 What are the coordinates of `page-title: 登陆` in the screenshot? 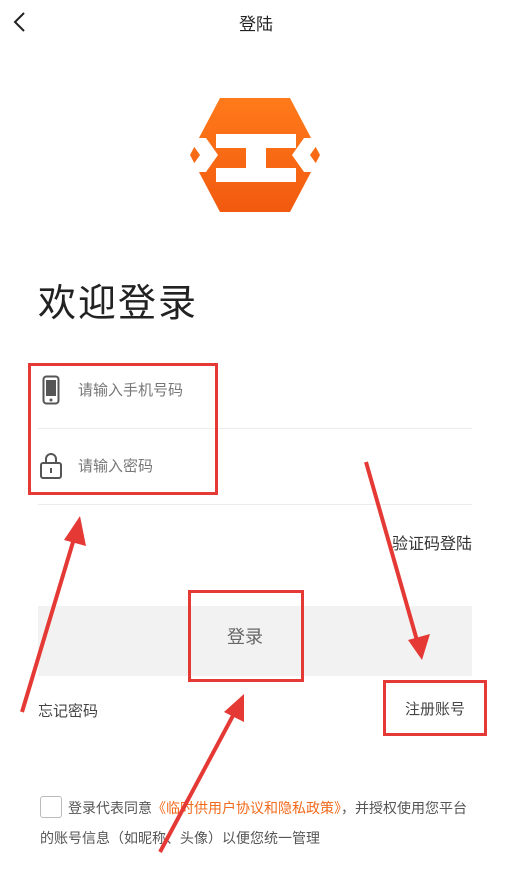 It's located at (256, 25).